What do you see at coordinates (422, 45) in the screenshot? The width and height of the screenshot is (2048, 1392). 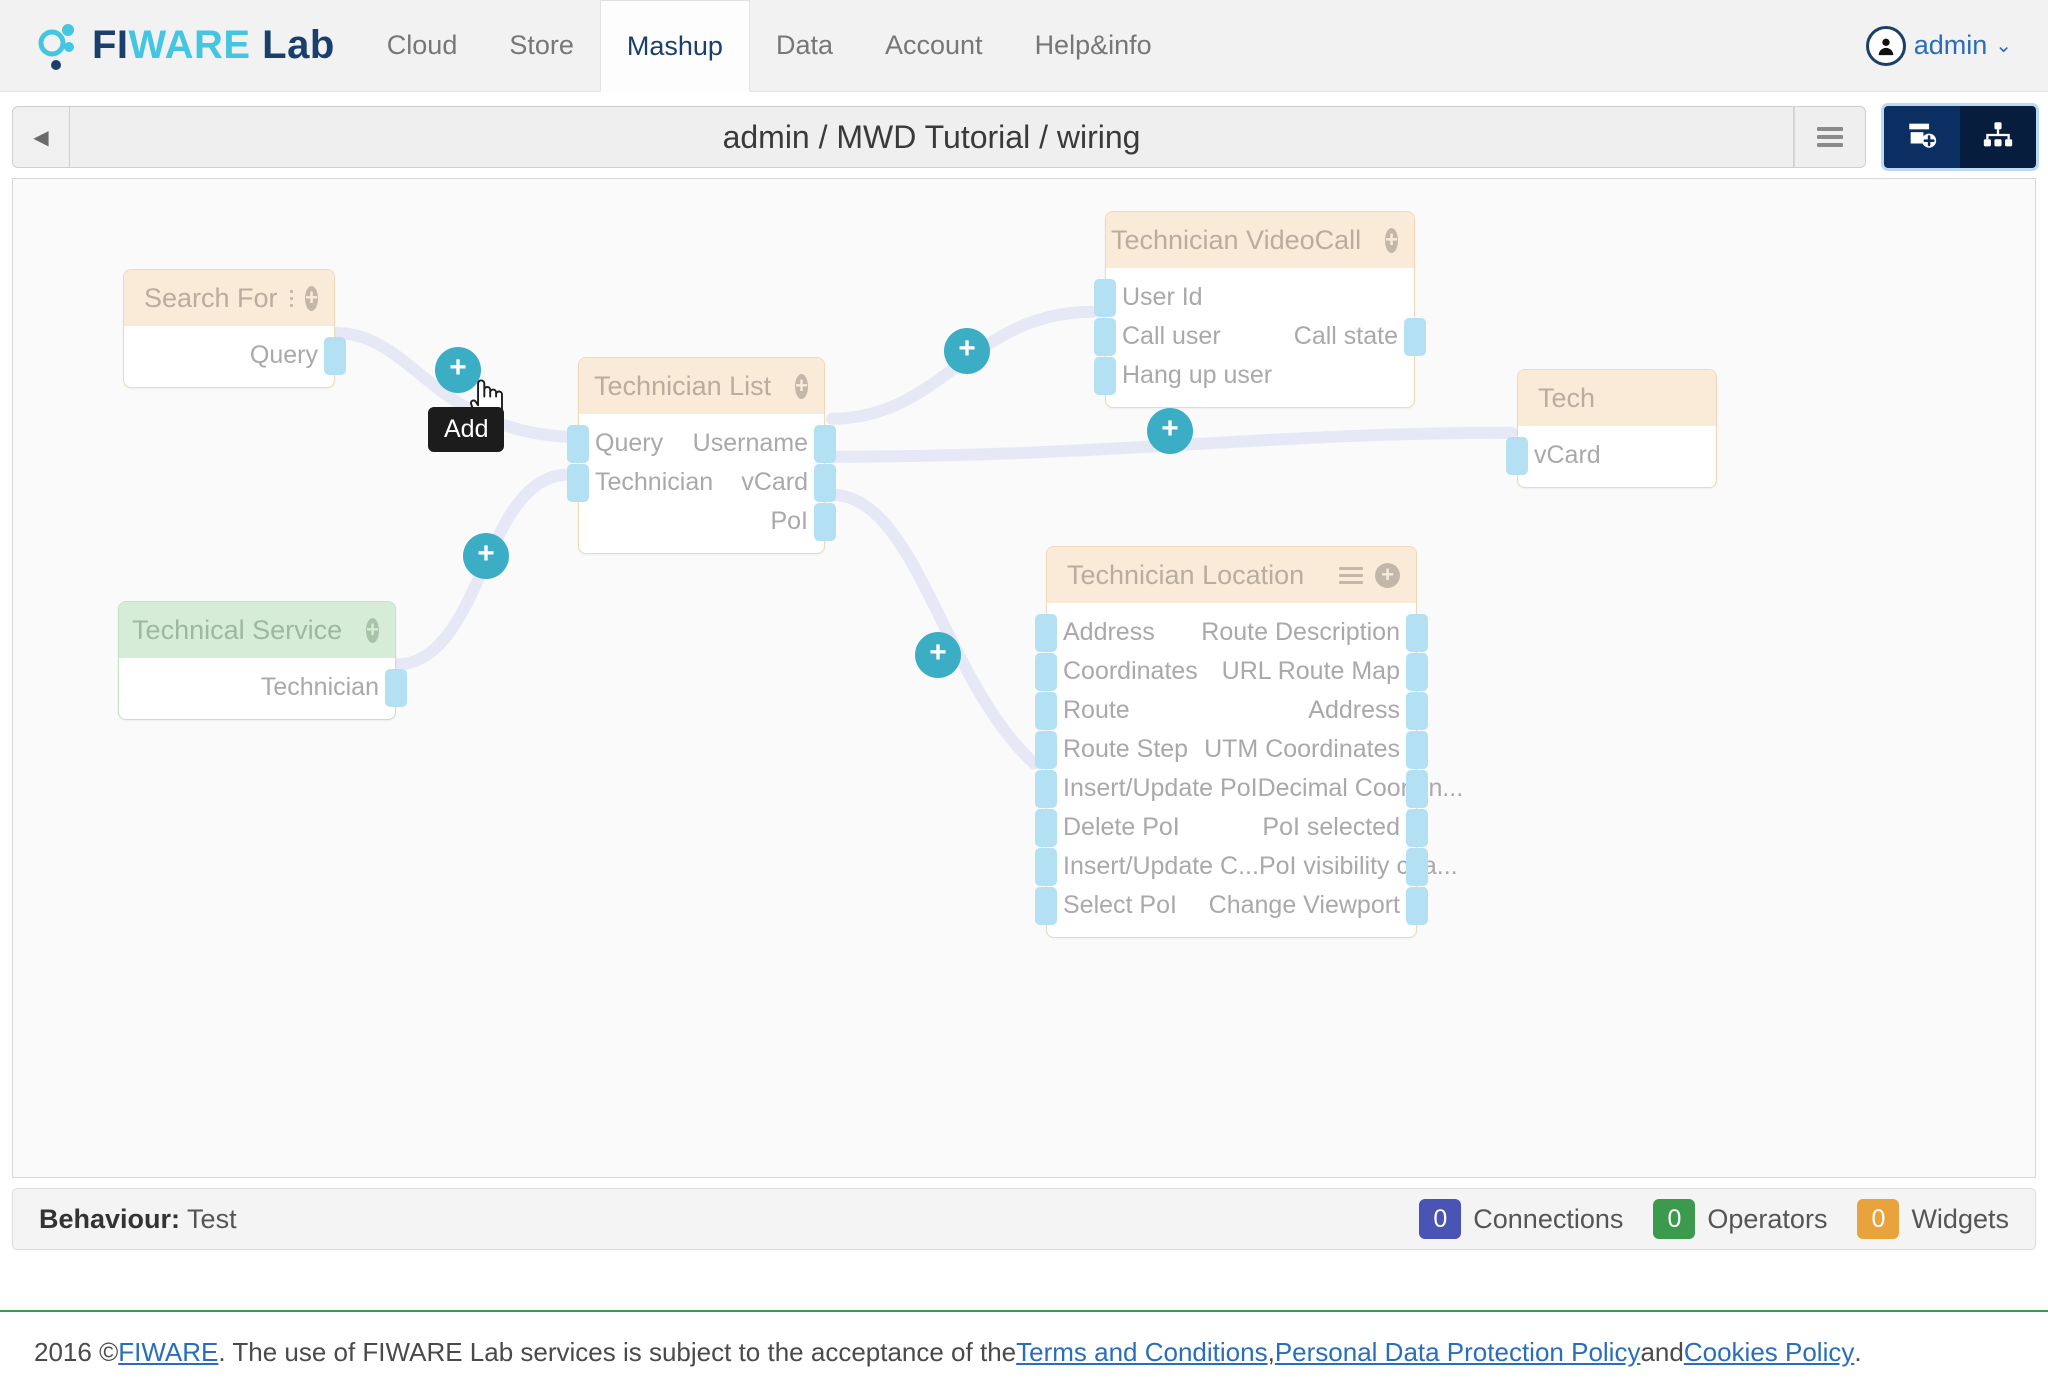 I see `nav-item-cloud: Cloud` at bounding box center [422, 45].